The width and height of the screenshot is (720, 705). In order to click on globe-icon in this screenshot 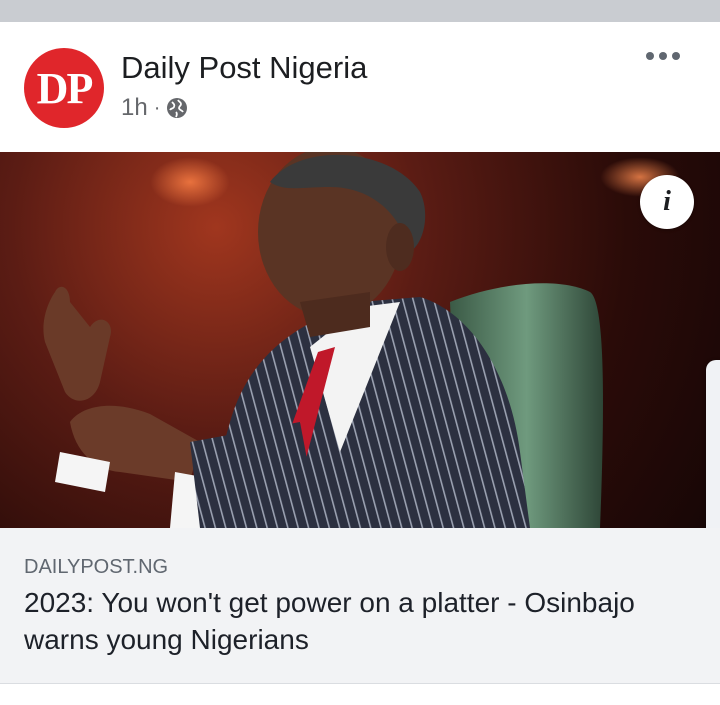, I will do `click(177, 108)`.